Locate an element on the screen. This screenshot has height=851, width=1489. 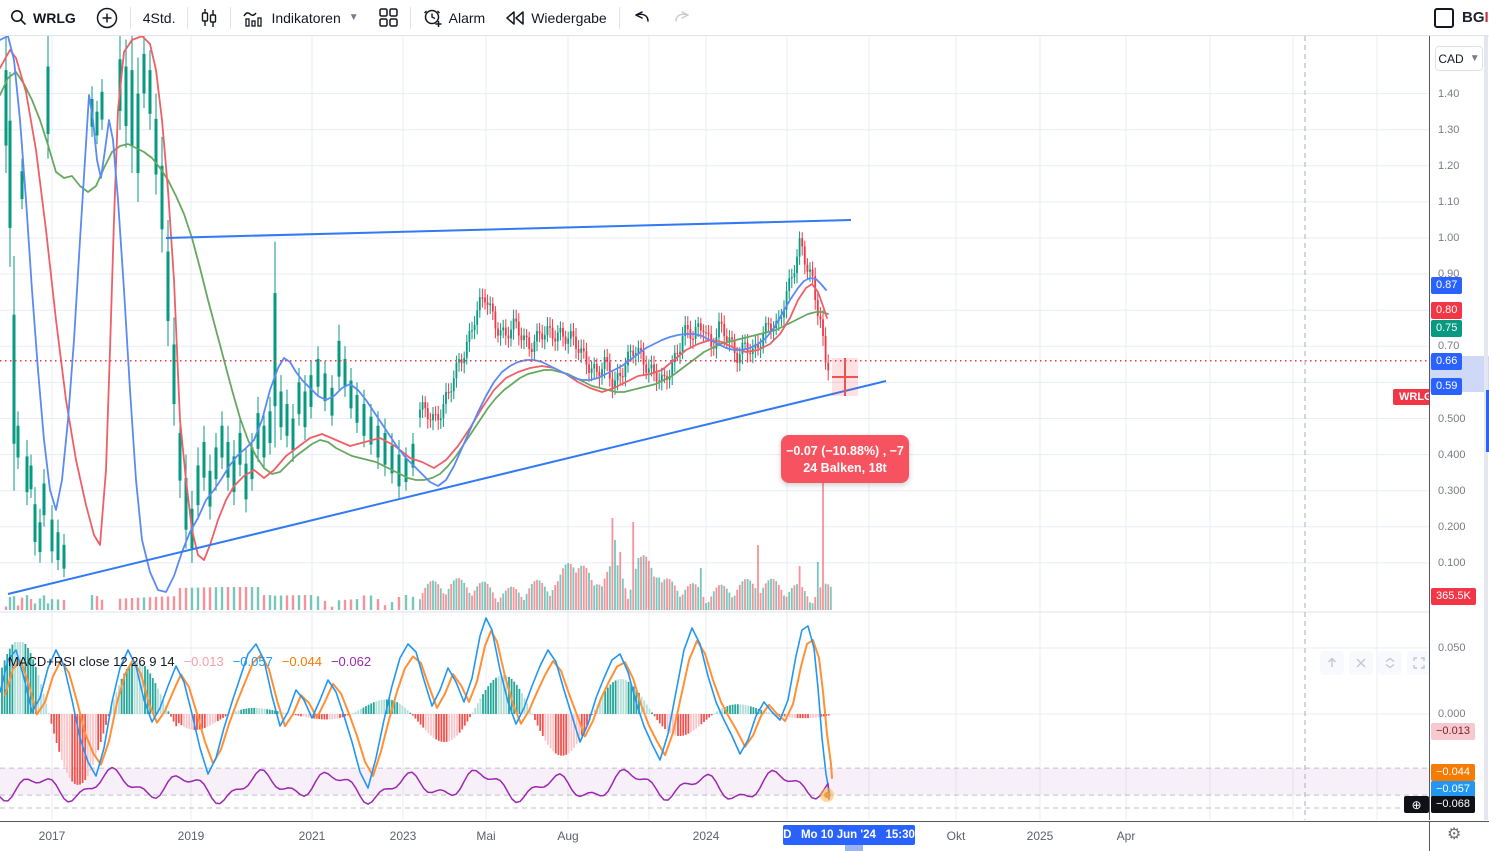
alert-button: Alarm is located at coordinates (454, 18).